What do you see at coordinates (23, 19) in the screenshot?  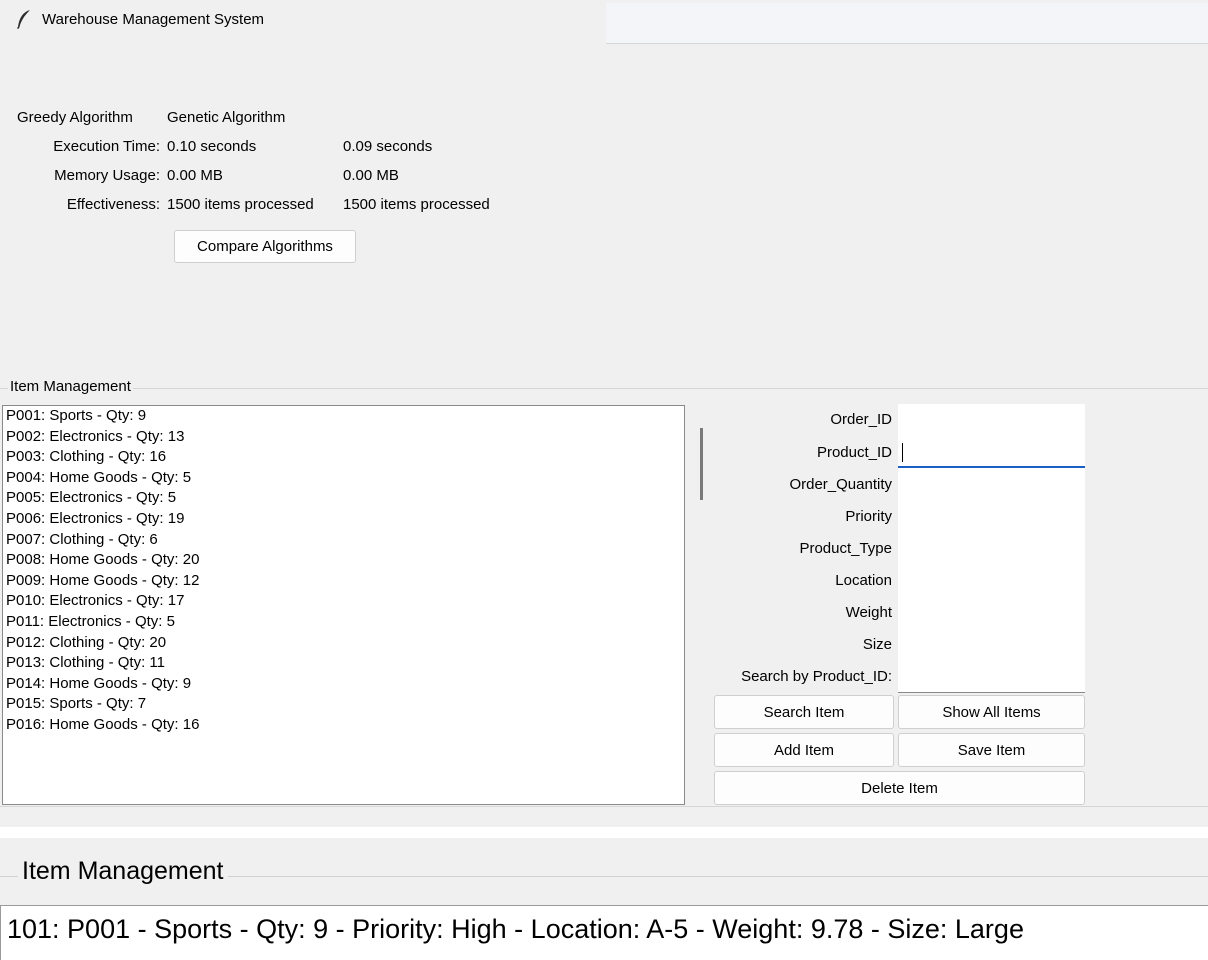 I see `feather-icon` at bounding box center [23, 19].